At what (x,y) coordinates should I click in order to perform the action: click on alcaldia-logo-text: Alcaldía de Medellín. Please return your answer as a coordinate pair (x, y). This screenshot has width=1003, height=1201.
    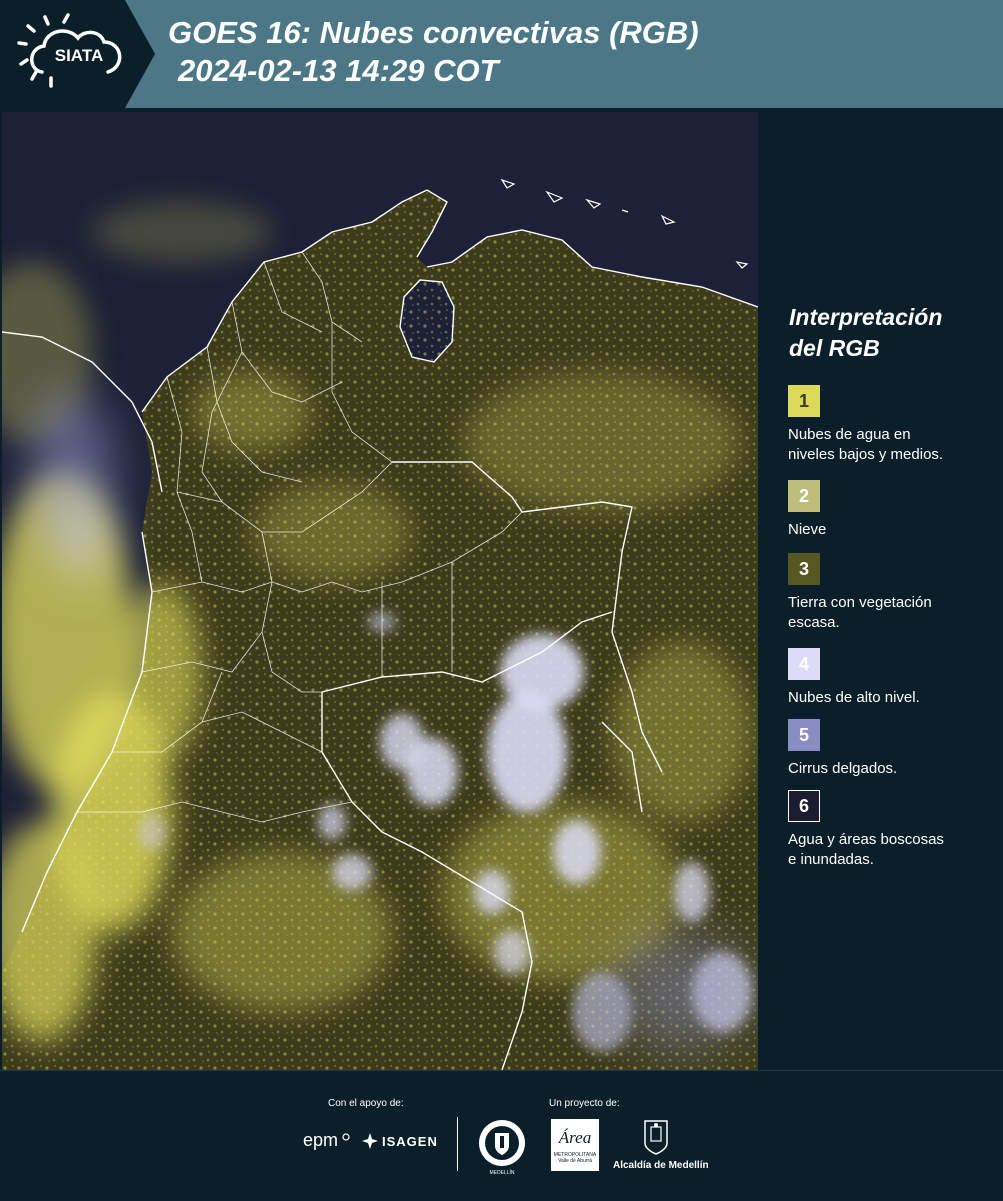
    Looking at the image, I should click on (661, 1165).